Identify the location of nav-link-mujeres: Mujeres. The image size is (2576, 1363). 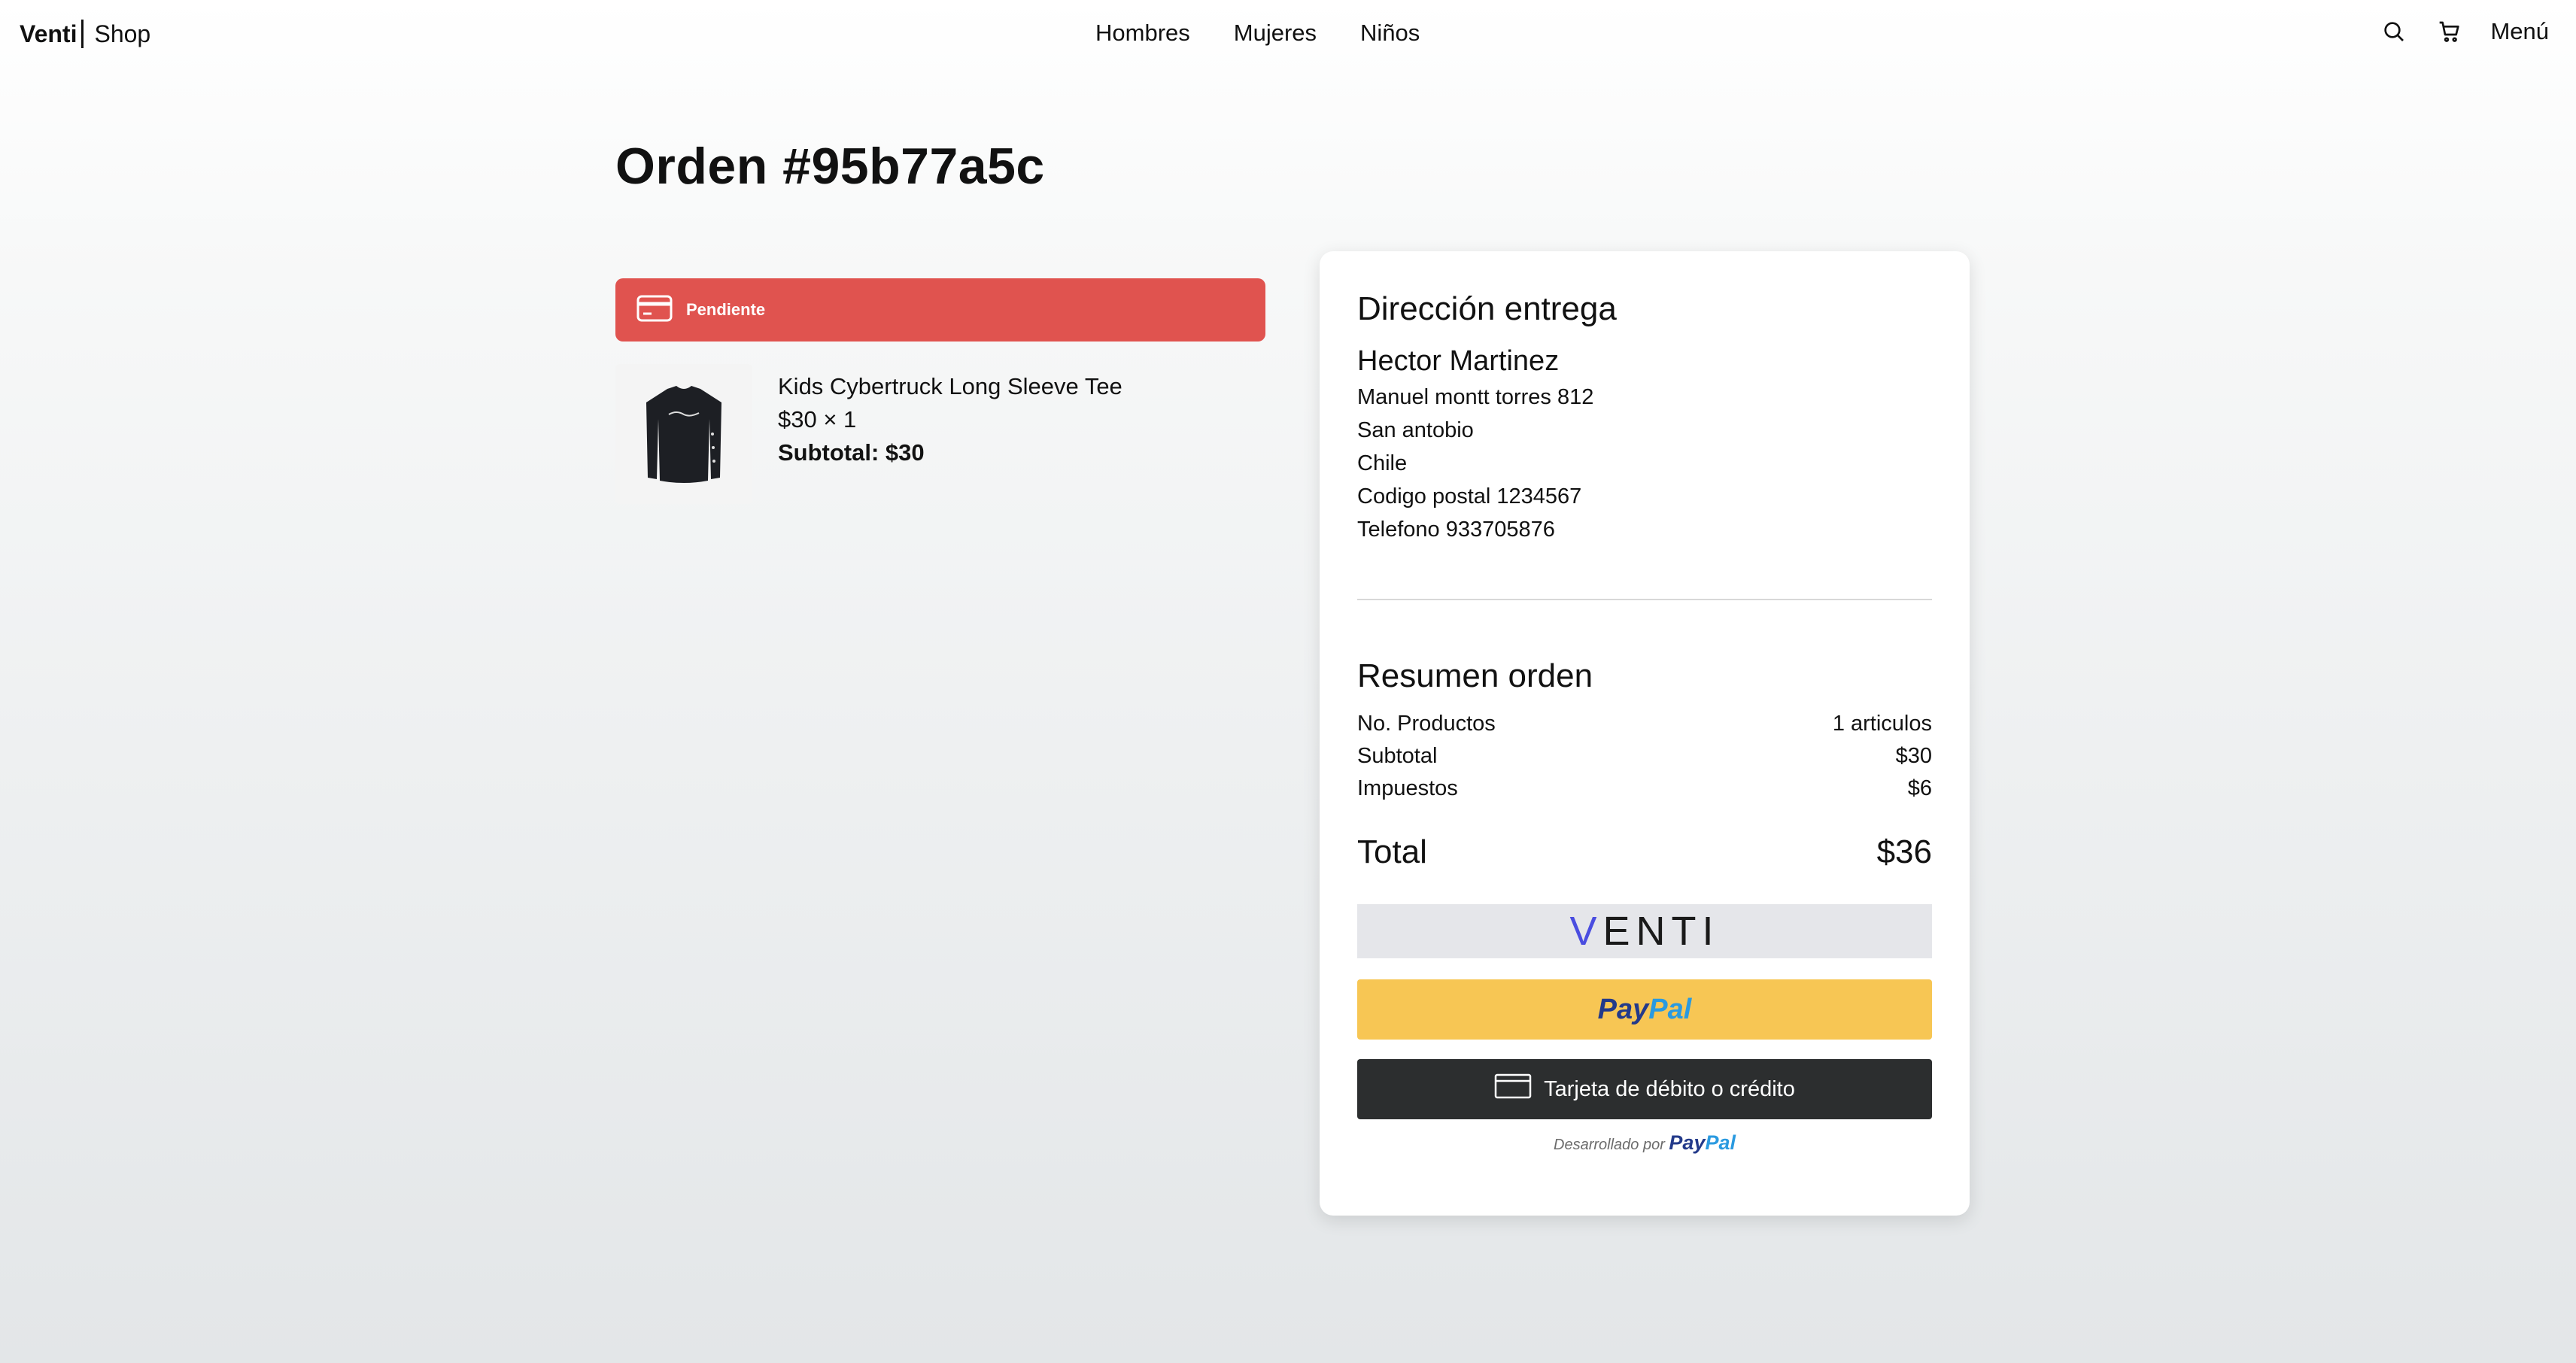
(1276, 33).